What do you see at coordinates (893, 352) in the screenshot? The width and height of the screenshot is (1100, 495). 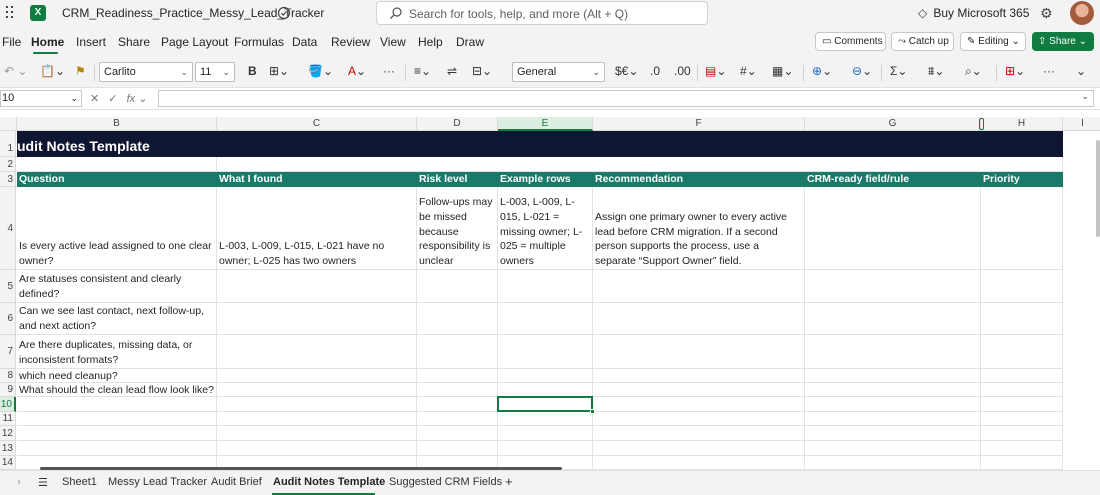 I see `cell-g7` at bounding box center [893, 352].